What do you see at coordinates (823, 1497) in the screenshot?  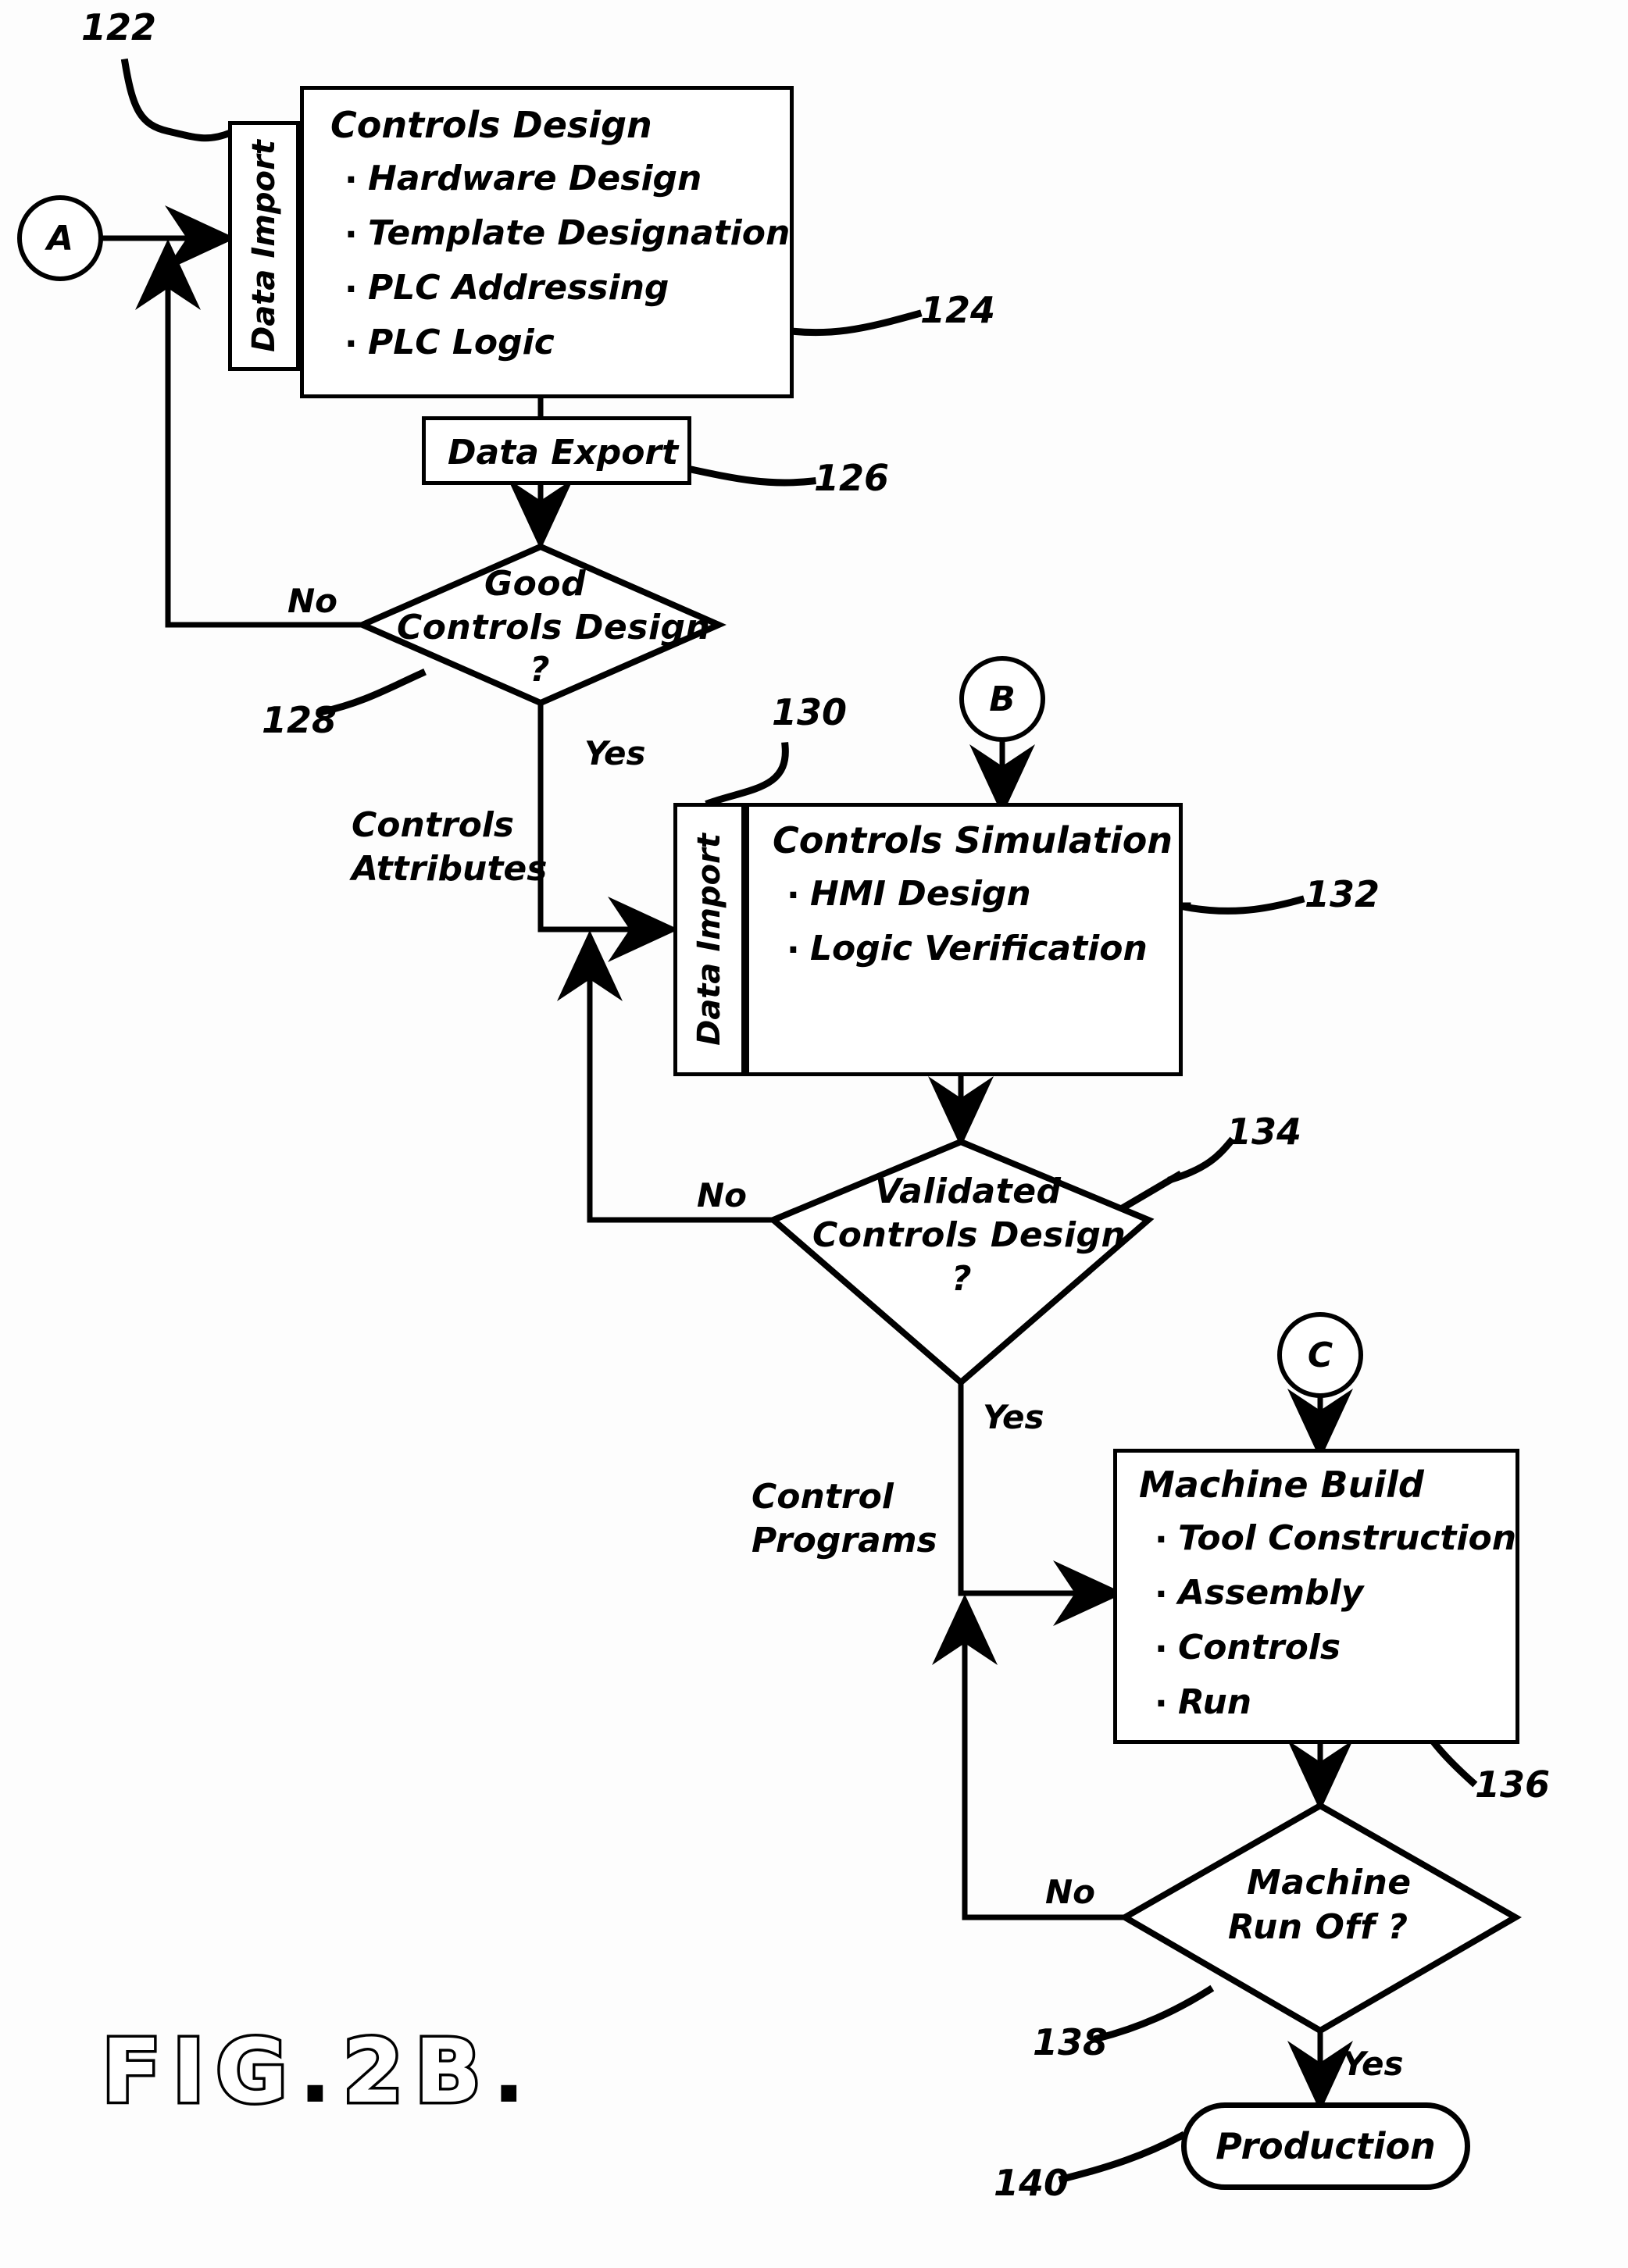 I see `flow-label-control-programs-line1: Control` at bounding box center [823, 1497].